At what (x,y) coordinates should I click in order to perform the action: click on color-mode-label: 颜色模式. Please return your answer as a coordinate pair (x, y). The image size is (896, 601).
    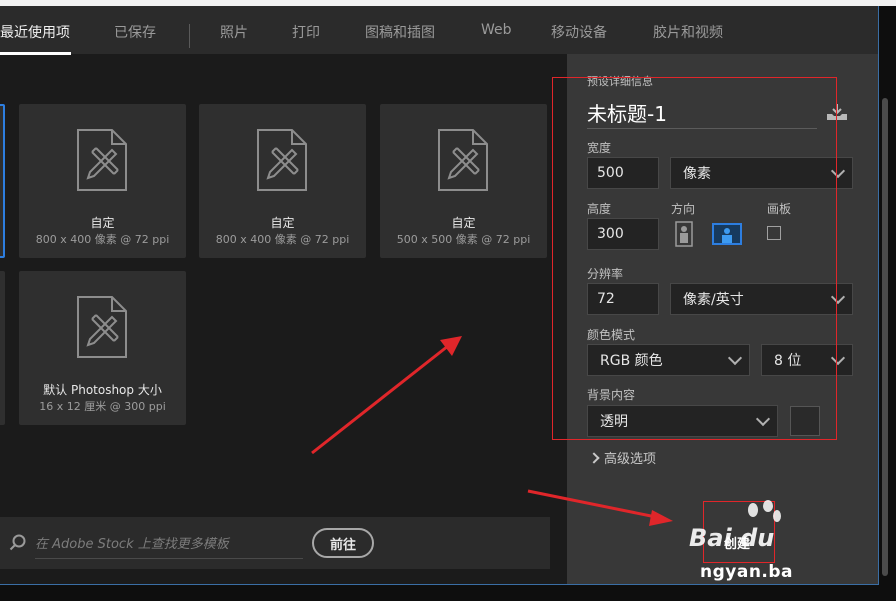
    Looking at the image, I should click on (611, 335).